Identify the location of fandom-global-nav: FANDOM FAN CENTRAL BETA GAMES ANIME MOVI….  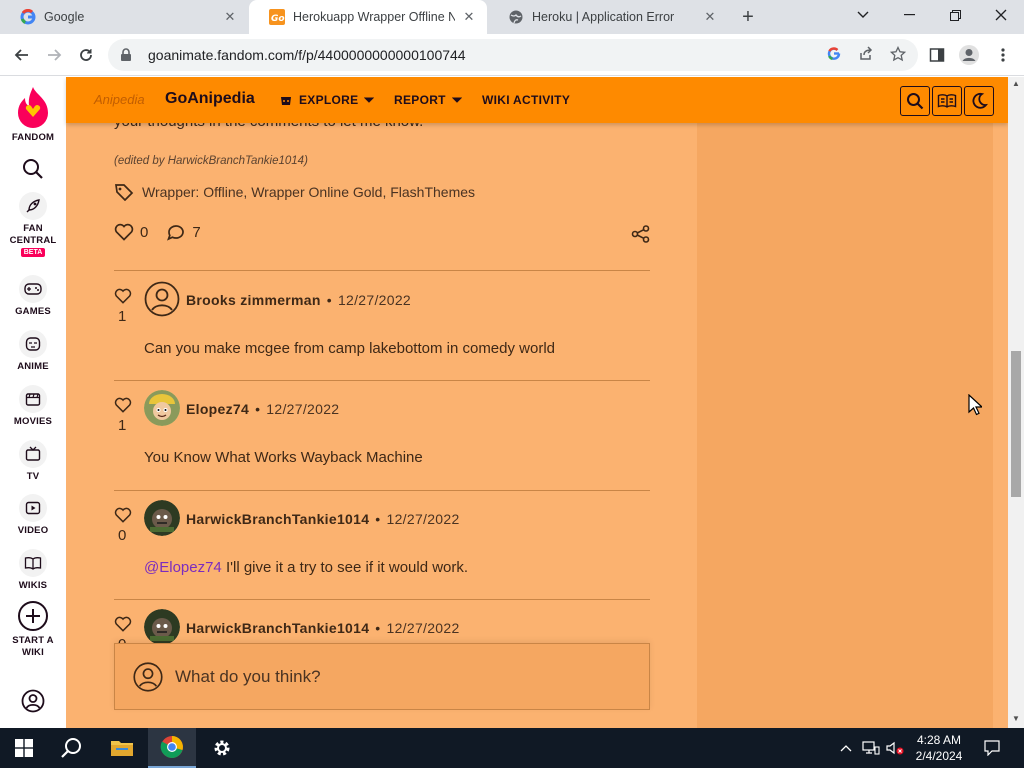
(33, 402).